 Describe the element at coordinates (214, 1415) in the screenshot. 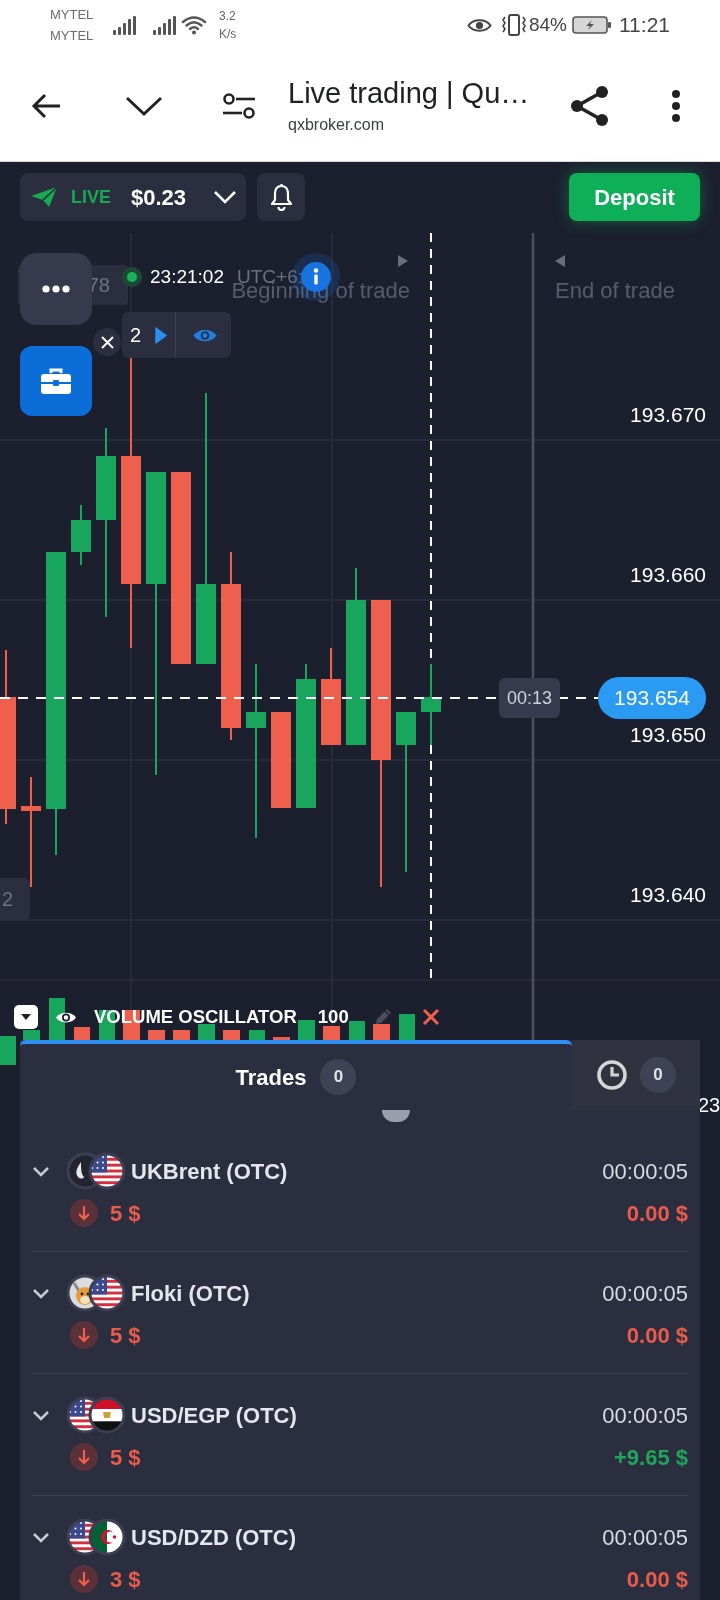

I see `asset-name: USD/EGP (OTC)` at that location.